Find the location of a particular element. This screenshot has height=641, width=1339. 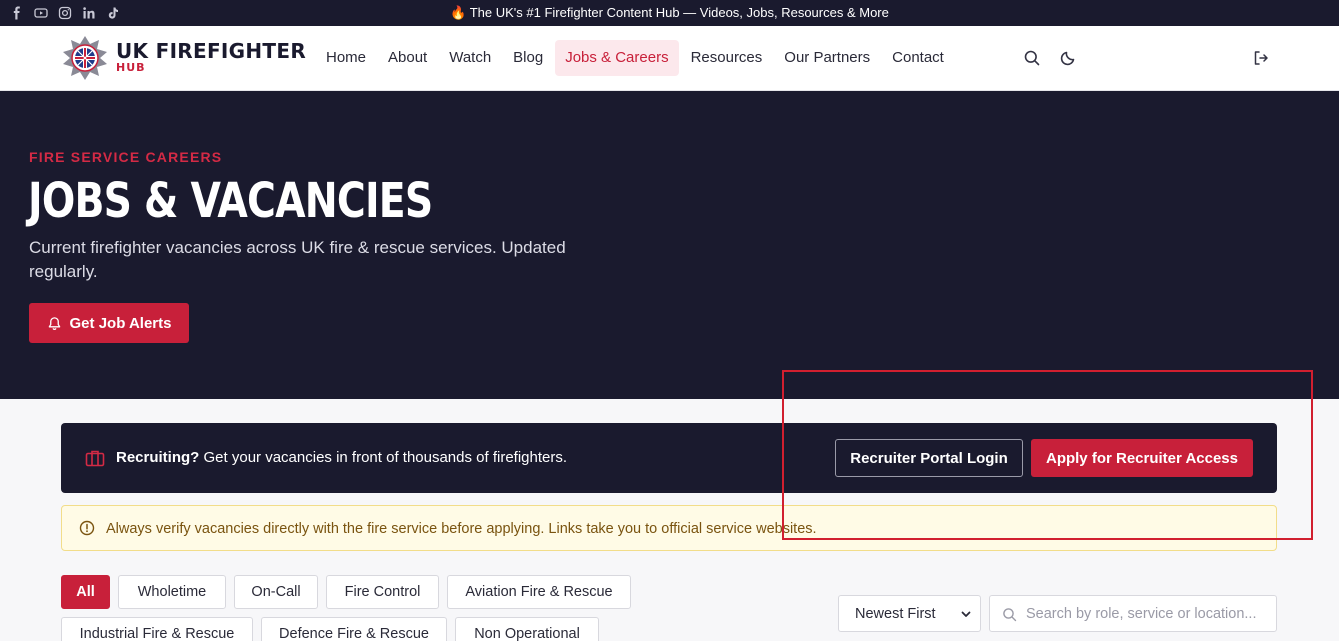

nav-item-about: About is located at coordinates (407, 58).